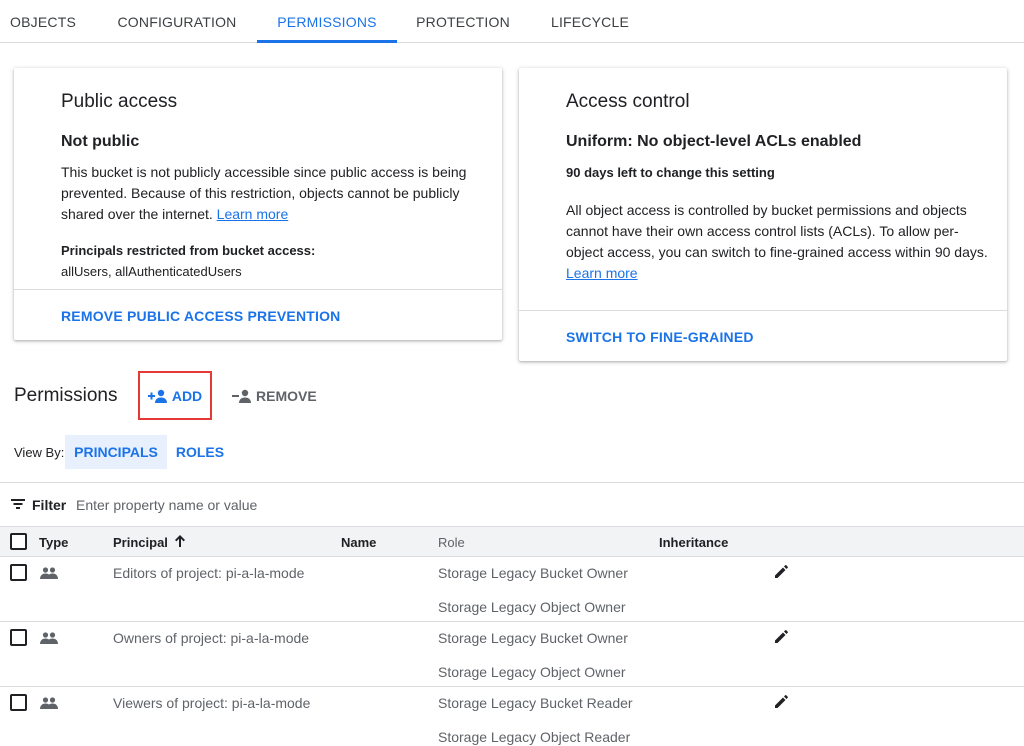  Describe the element at coordinates (151, 271) in the screenshot. I see `principals-restricted-value: allUsers, allAuthenticatedUsers` at that location.